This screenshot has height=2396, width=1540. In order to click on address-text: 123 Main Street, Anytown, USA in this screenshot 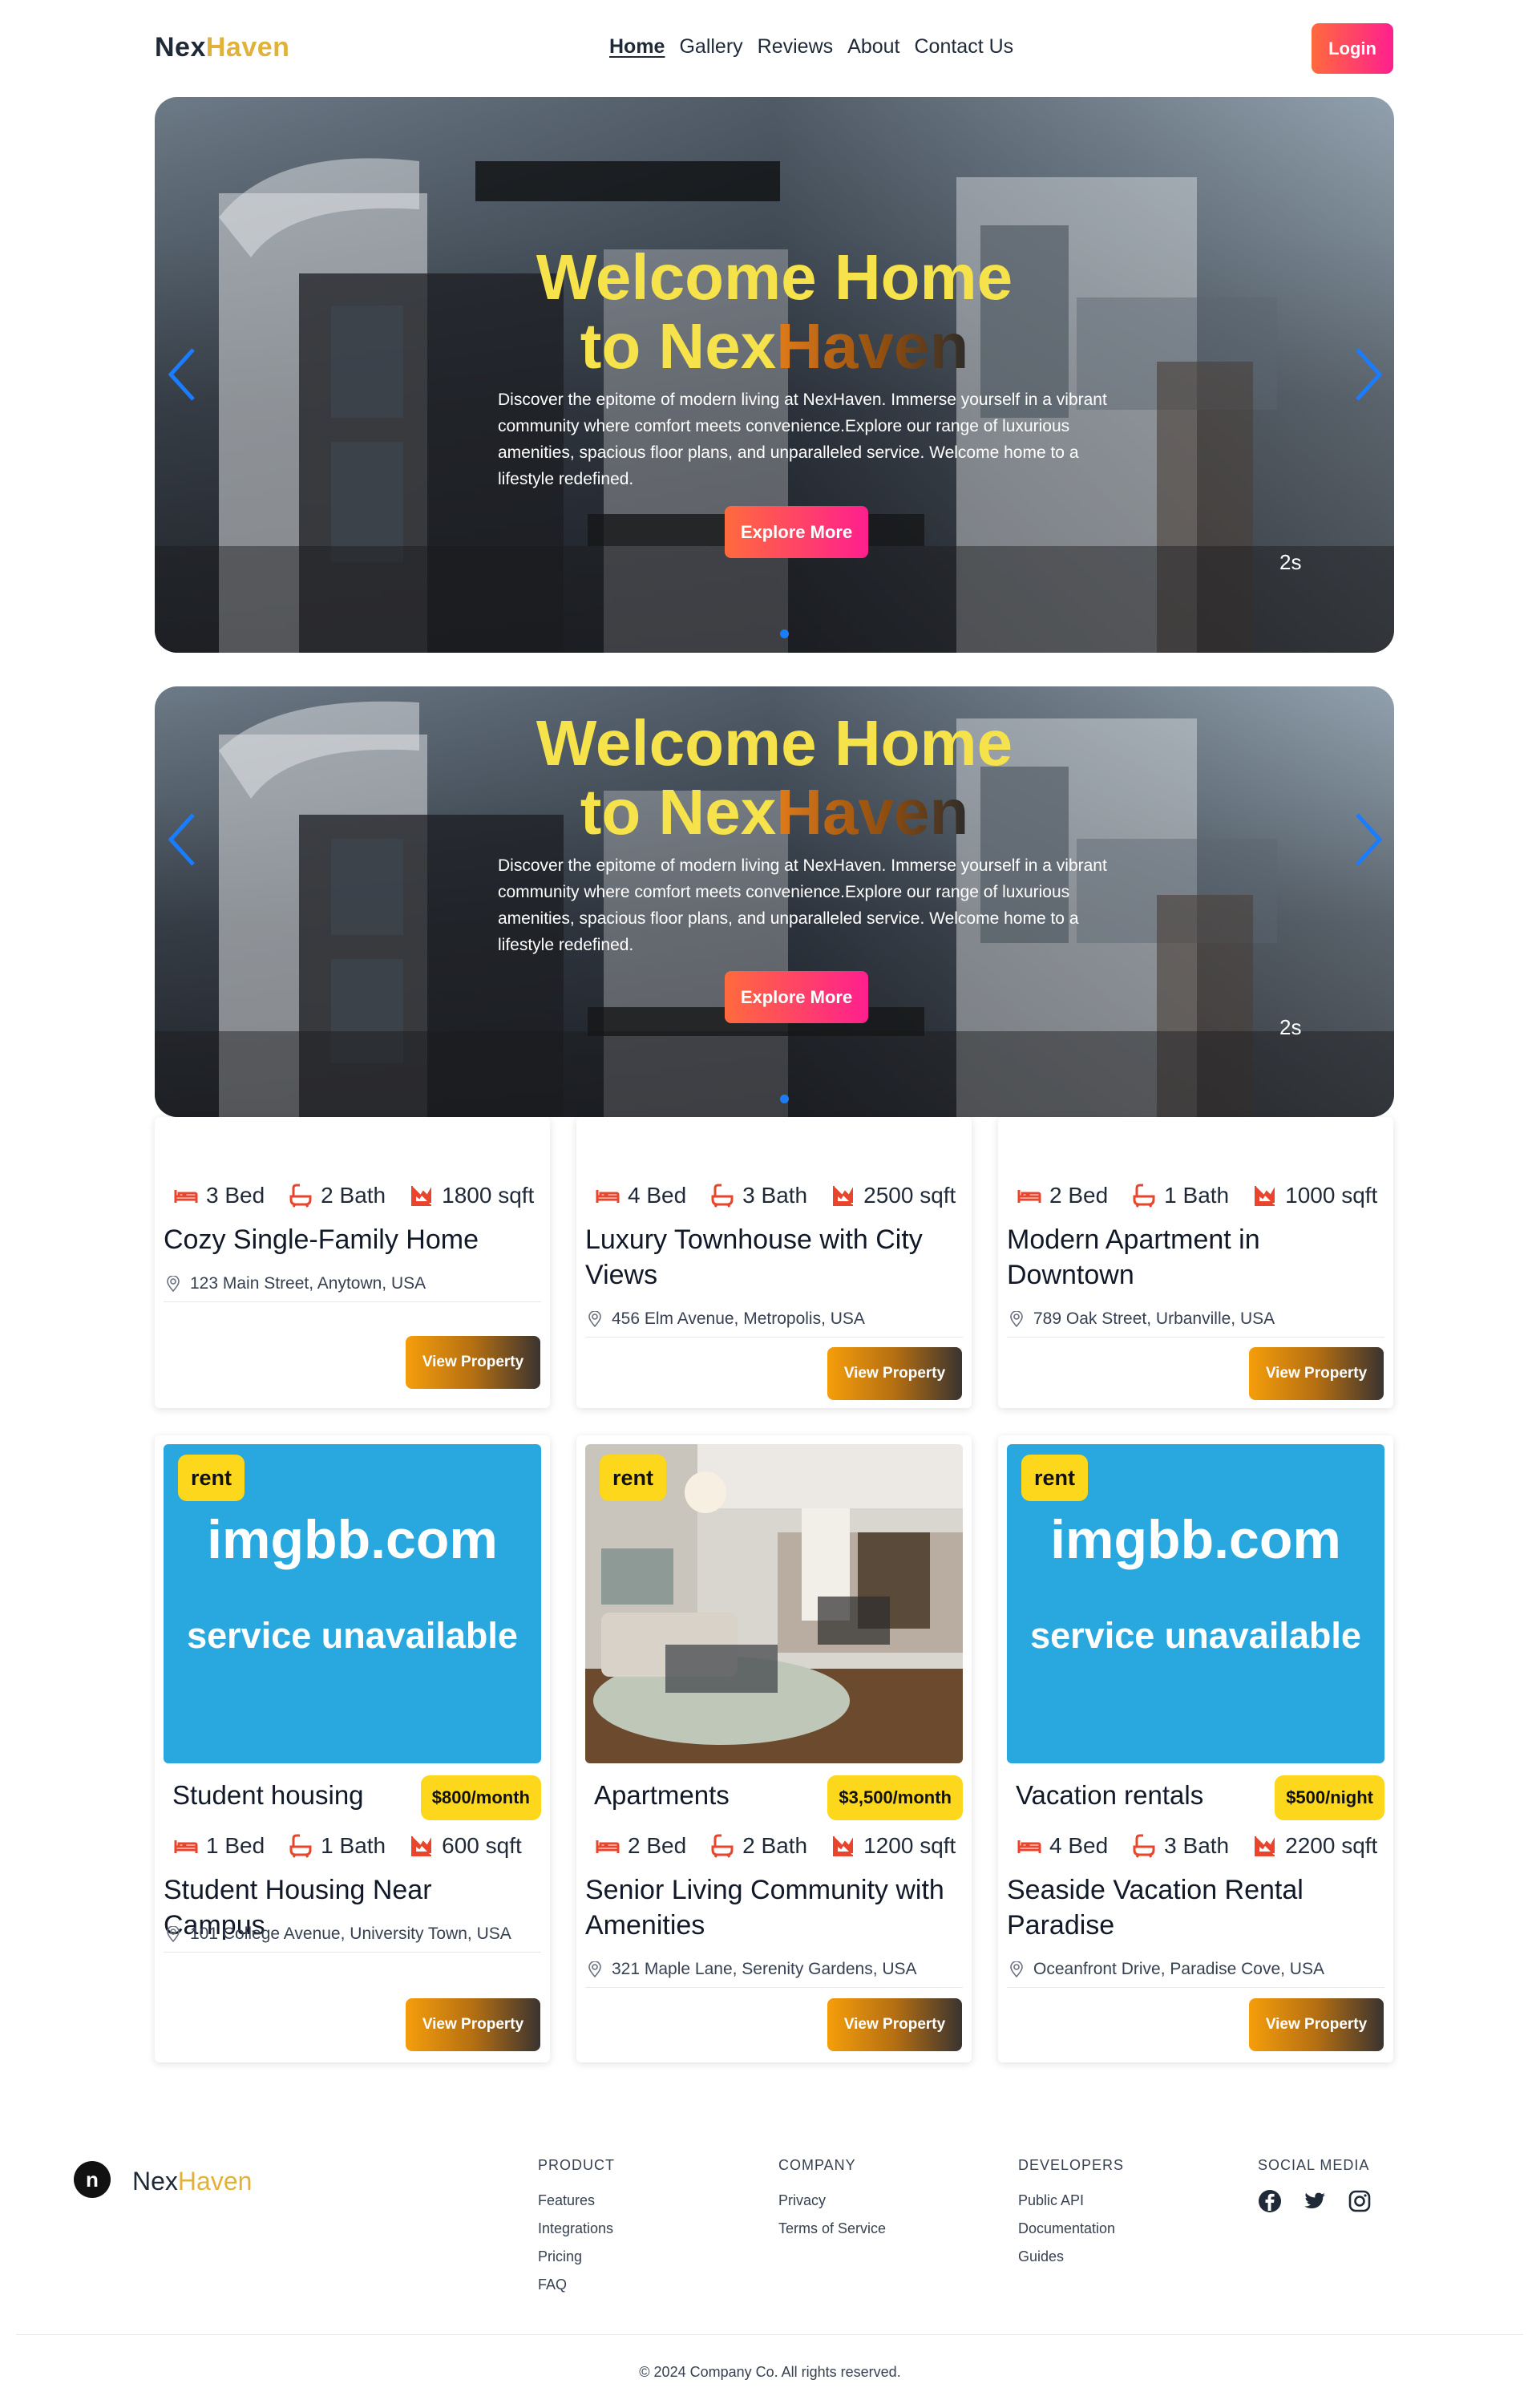, I will do `click(308, 1283)`.